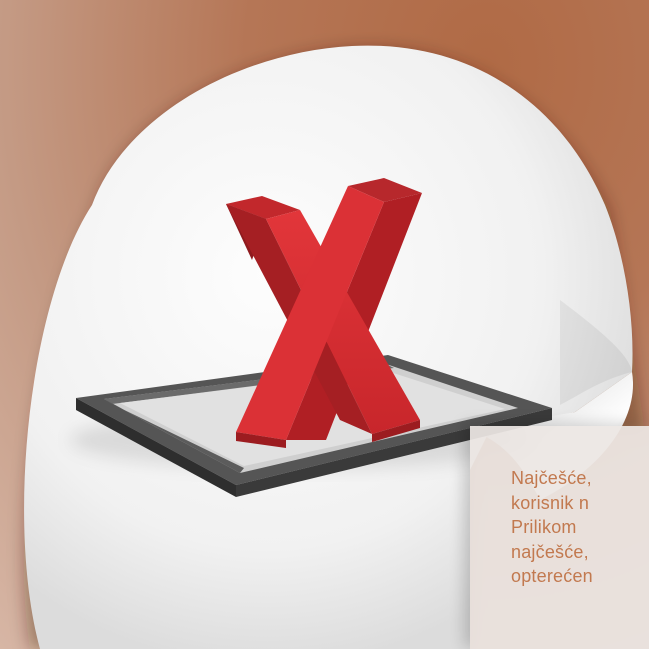 This screenshot has width=649, height=649. I want to click on info-line: najčešće,, so click(550, 551).